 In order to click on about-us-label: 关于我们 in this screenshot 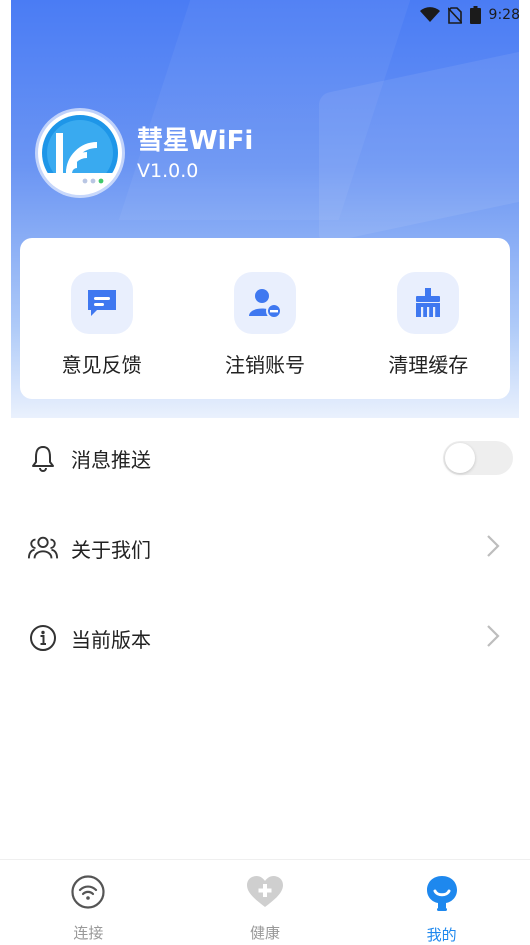, I will do `click(111, 549)`.